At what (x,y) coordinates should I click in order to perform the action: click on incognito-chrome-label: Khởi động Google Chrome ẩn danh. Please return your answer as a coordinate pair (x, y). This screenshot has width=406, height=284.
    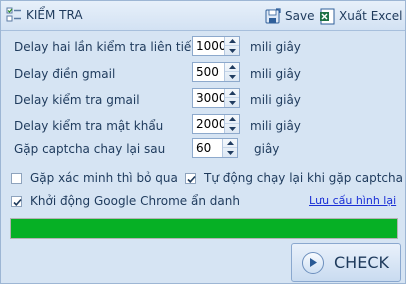
    Looking at the image, I should click on (135, 201).